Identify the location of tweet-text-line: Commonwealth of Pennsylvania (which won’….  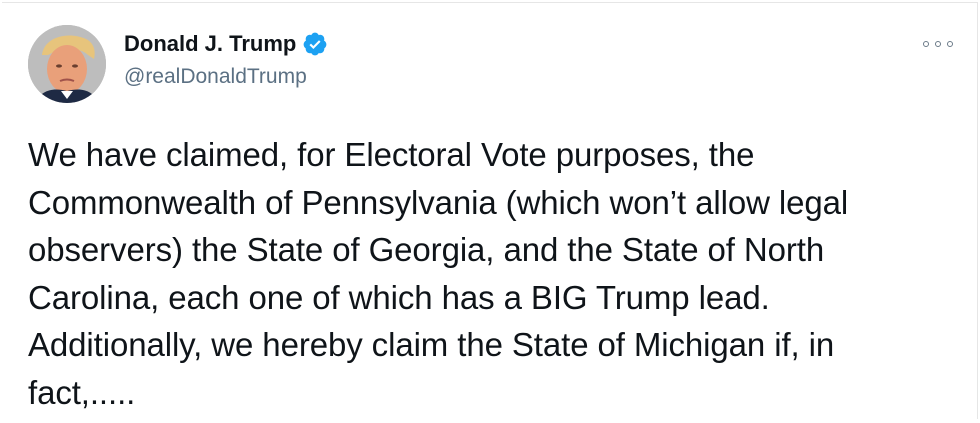
(438, 202).